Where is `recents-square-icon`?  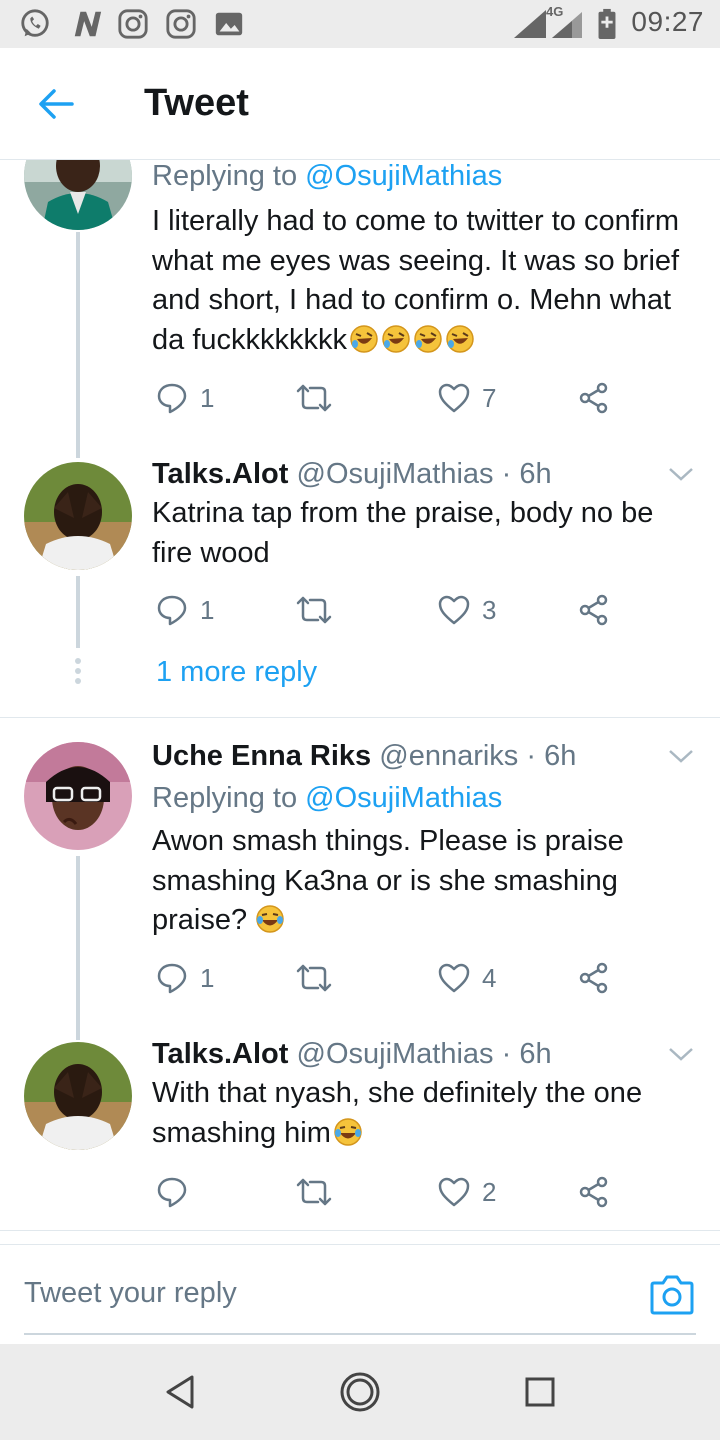 recents-square-icon is located at coordinates (540, 1392).